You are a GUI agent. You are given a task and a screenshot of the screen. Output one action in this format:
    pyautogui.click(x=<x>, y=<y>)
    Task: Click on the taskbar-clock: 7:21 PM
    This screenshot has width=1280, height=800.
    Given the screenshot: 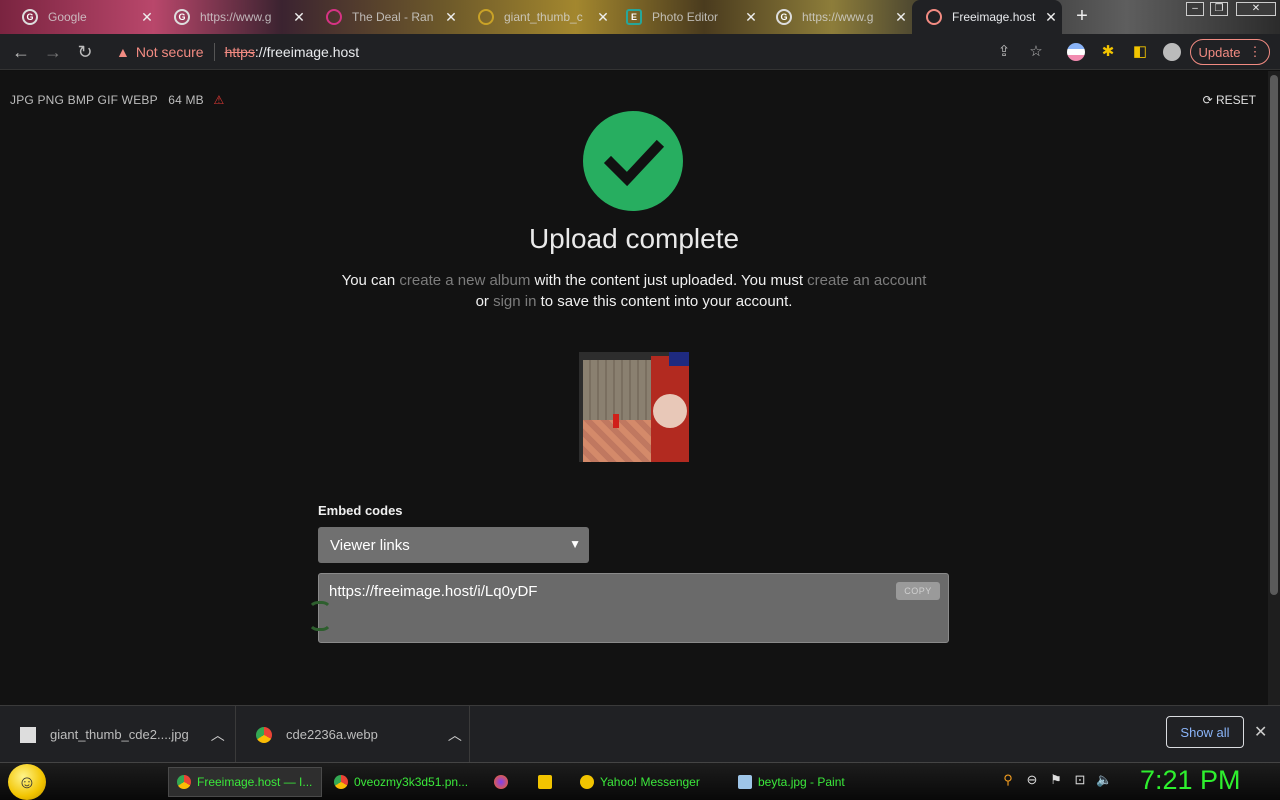 What is the action you would take?
    pyautogui.click(x=1190, y=780)
    